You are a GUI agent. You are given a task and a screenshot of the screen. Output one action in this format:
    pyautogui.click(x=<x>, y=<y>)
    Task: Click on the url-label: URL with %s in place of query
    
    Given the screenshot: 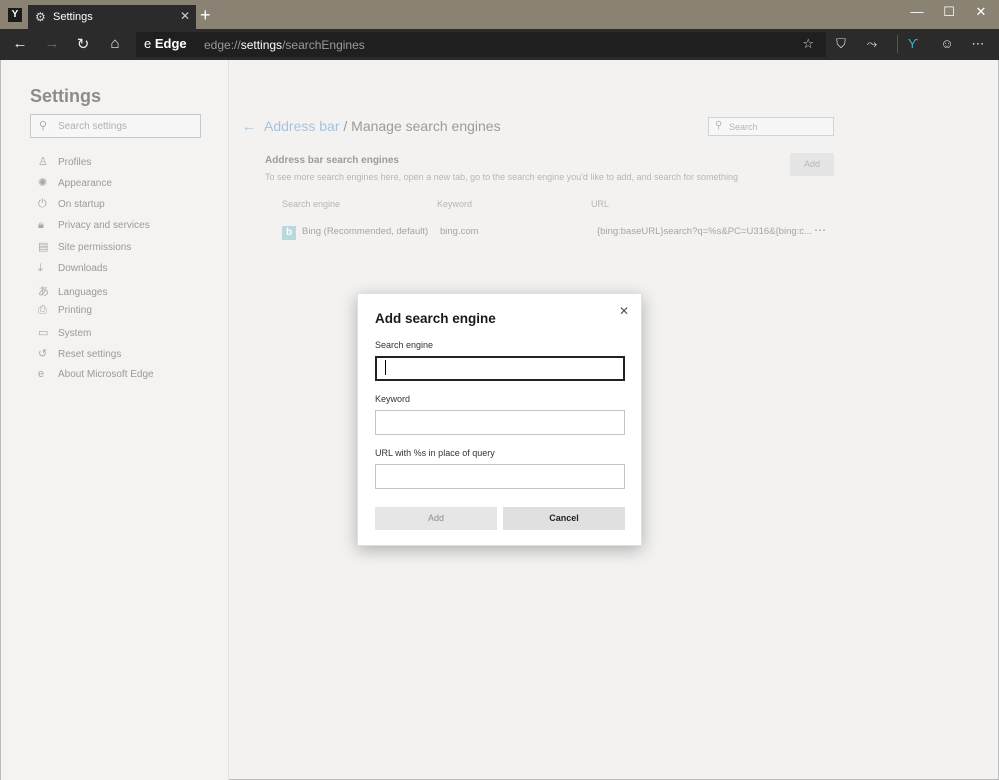 What is the action you would take?
    pyautogui.click(x=435, y=453)
    